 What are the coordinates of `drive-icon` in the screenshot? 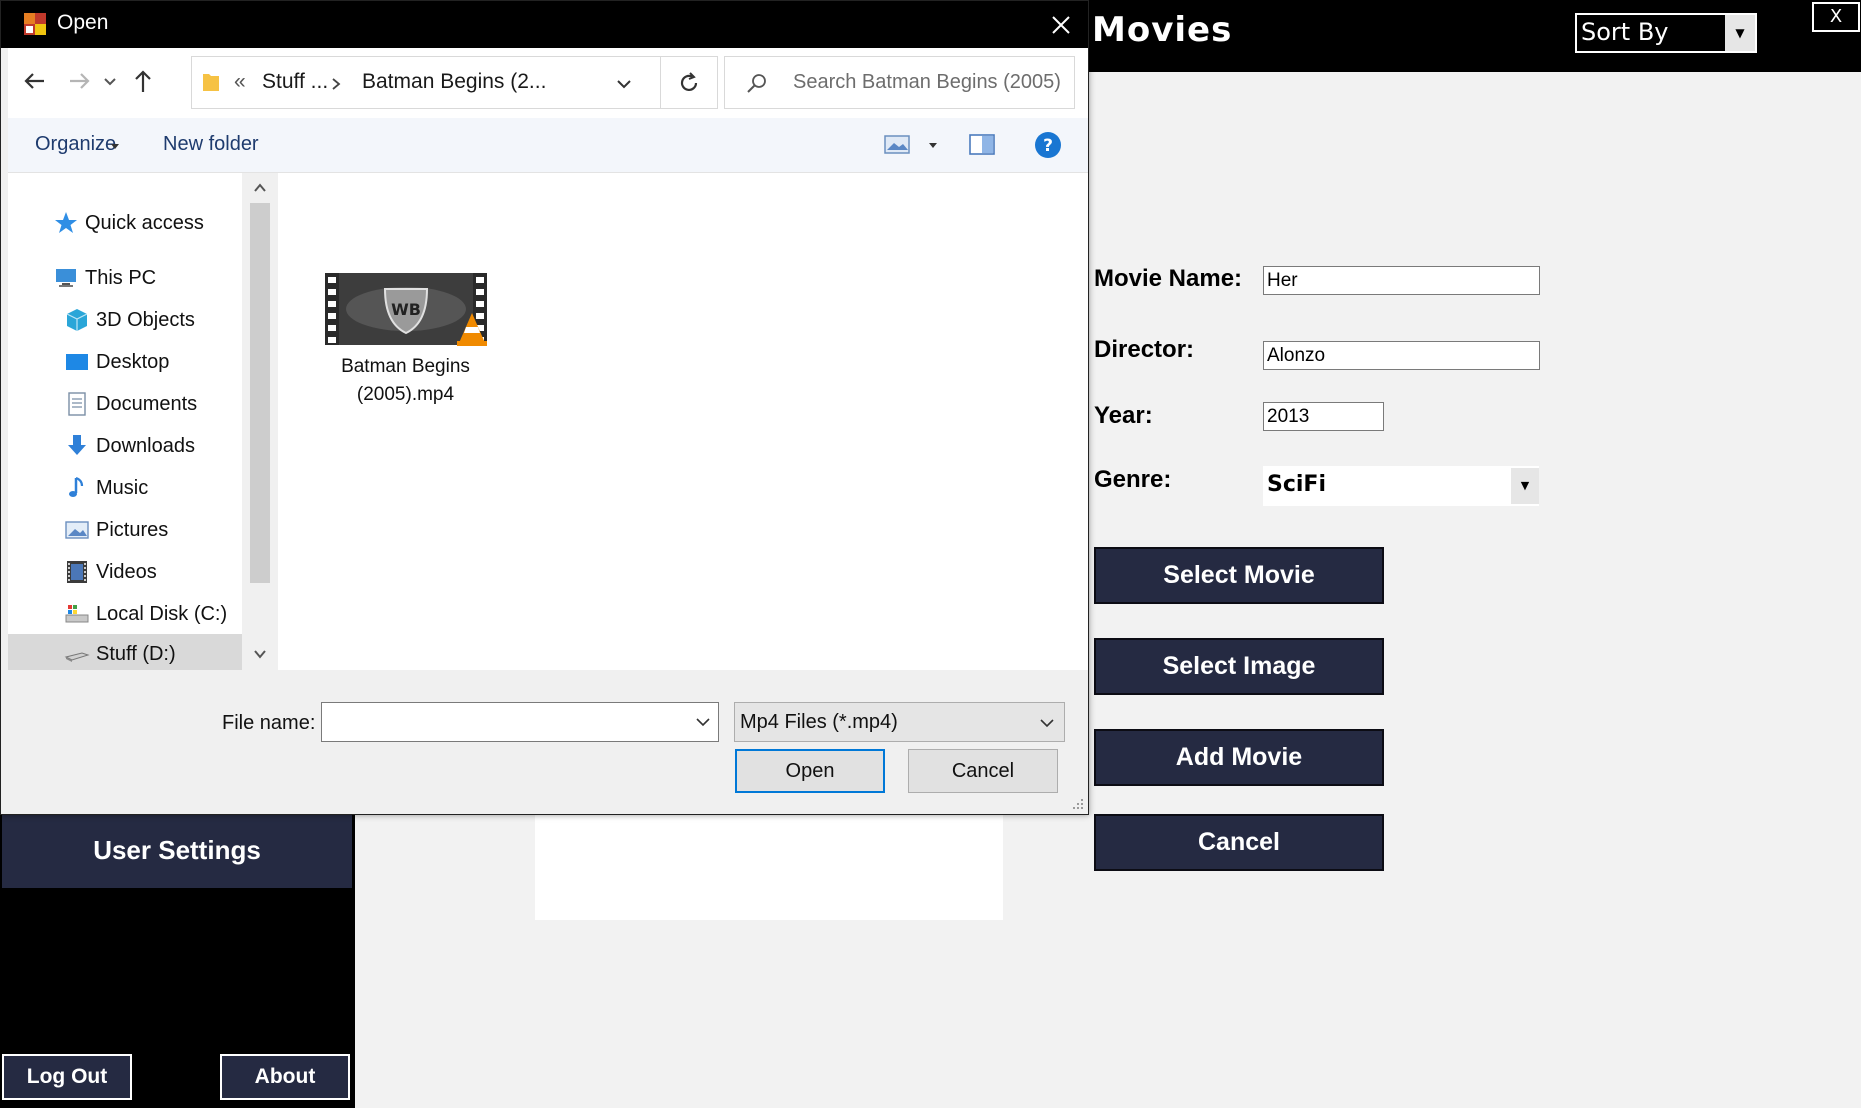 It's located at (77, 614).